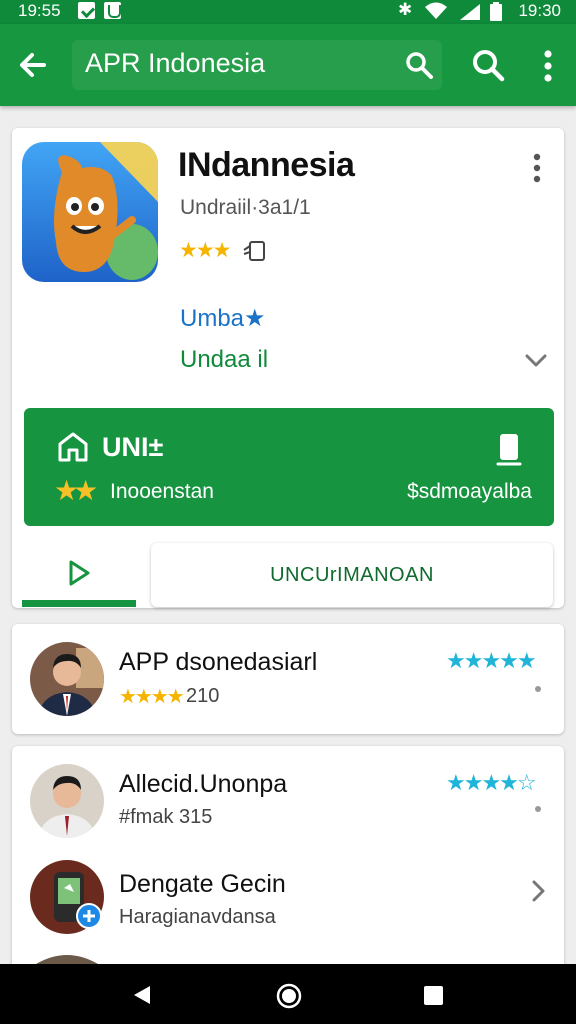  I want to click on install-label: UNI±, so click(133, 447).